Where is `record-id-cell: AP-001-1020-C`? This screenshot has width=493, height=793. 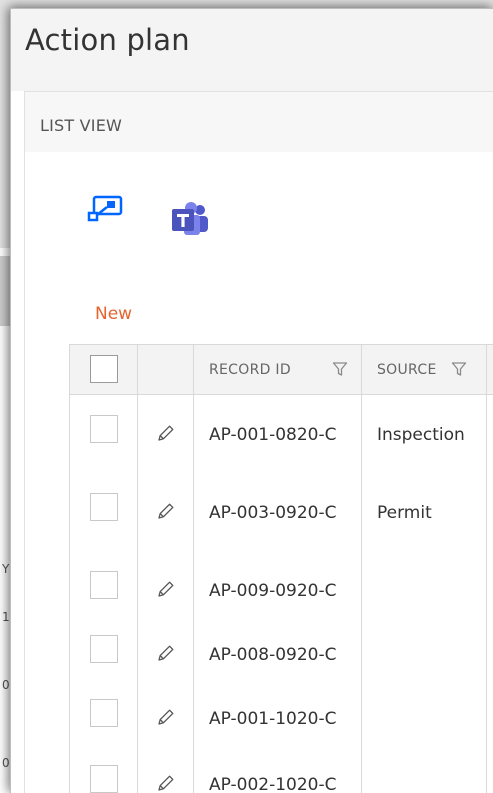
record-id-cell: AP-001-1020-C is located at coordinates (278, 712).